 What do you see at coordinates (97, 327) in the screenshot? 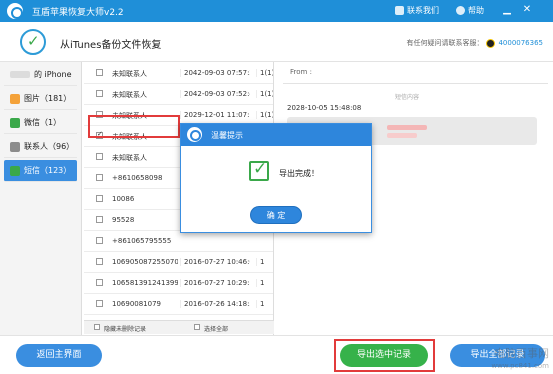
I see `hide-unselected-checkbox` at bounding box center [97, 327].